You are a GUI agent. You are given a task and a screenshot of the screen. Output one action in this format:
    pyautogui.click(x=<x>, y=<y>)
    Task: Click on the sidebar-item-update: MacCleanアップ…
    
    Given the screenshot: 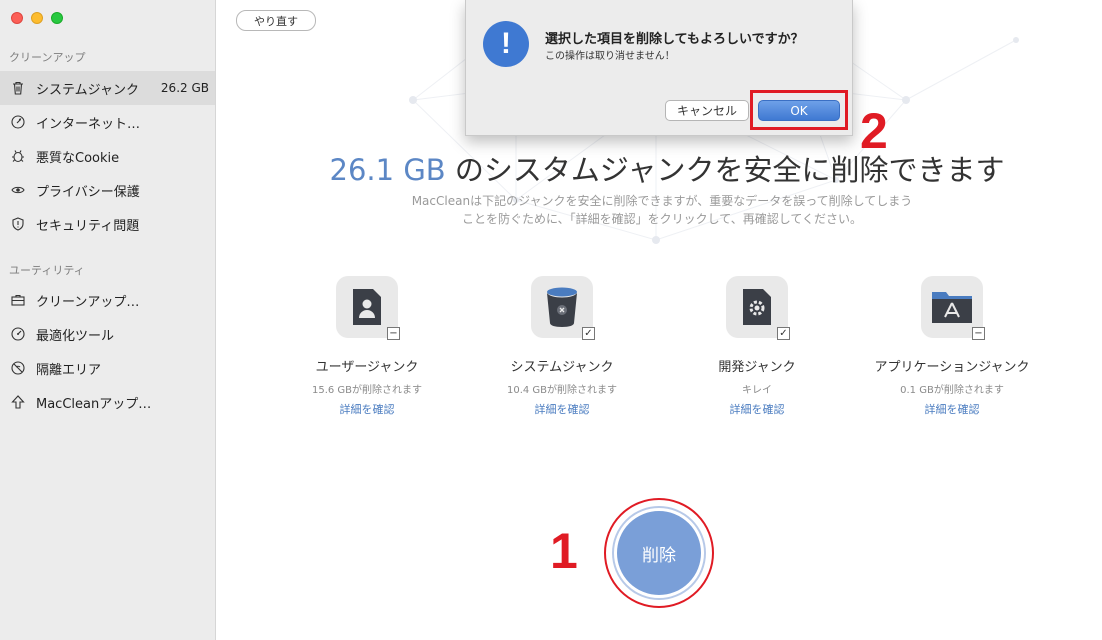 What is the action you would take?
    pyautogui.click(x=107, y=402)
    